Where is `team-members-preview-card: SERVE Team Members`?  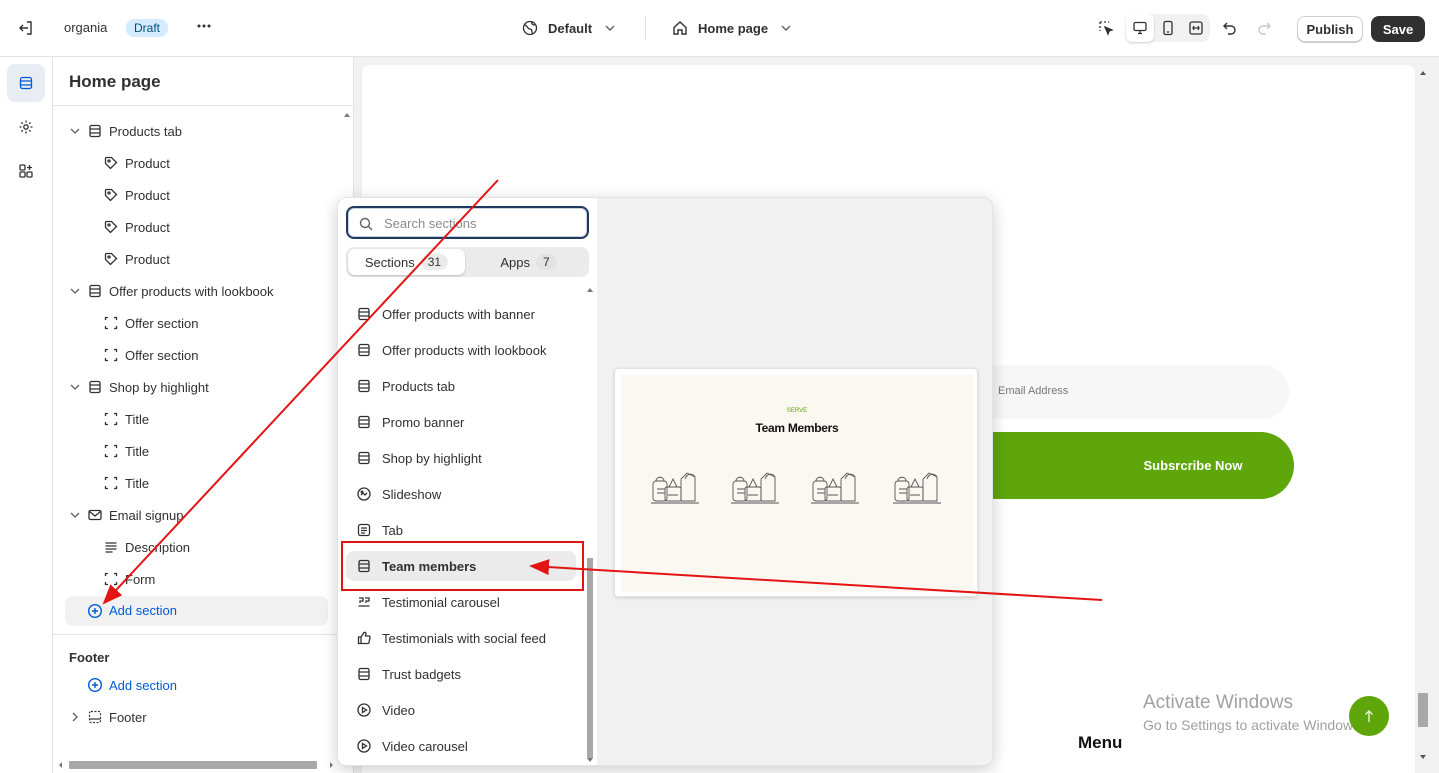 team-members-preview-card: SERVE Team Members is located at coordinates (796, 482).